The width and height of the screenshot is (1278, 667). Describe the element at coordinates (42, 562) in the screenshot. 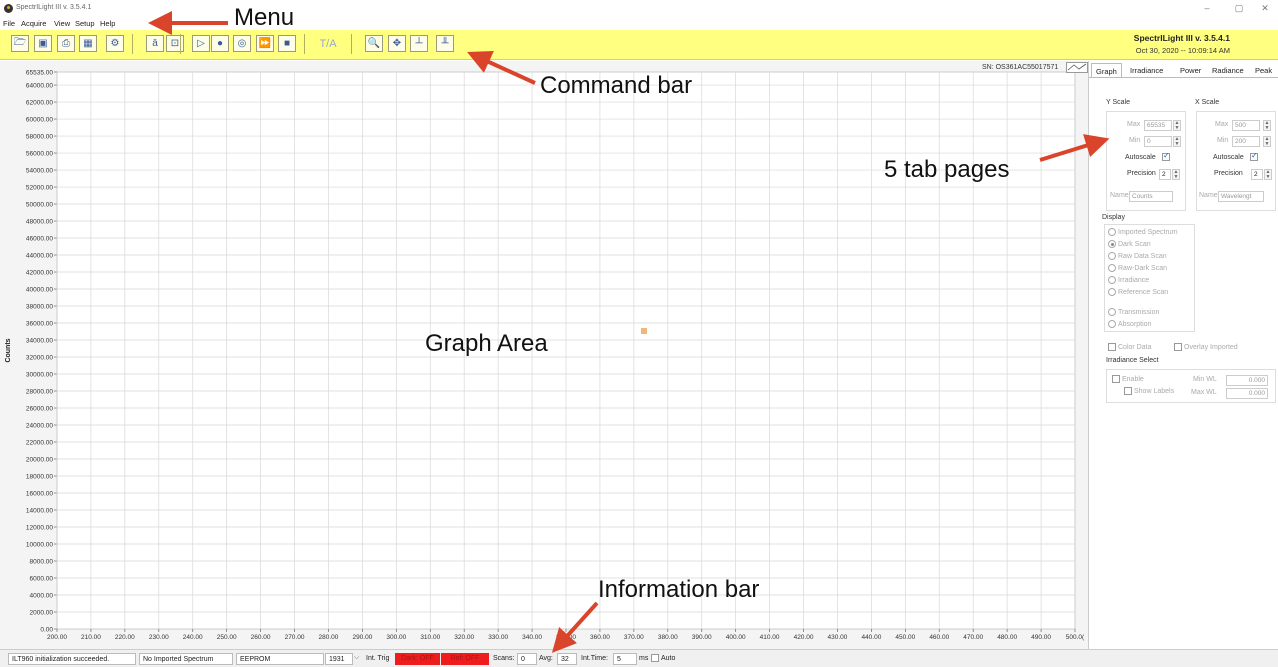

I see `y-tick-label: 8000.00` at that location.